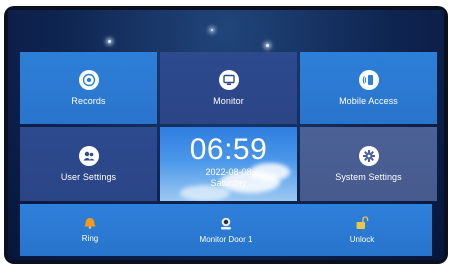 The height and width of the screenshot is (270, 454). I want to click on monitor-door-label: Monitor Door 1, so click(226, 239).